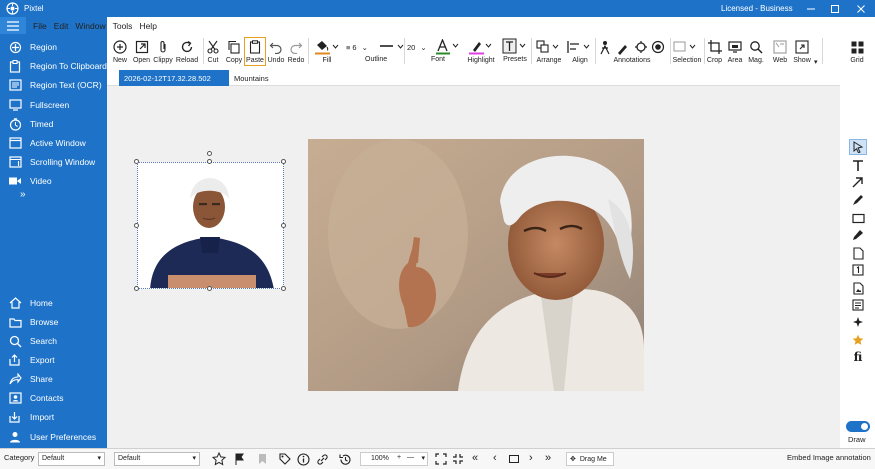  Describe the element at coordinates (13, 25) in the screenshot. I see `hamburger-menu-button` at that location.